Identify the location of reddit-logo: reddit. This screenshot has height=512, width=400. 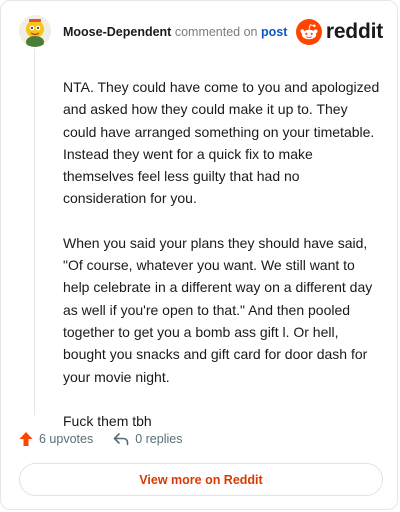
(339, 32).